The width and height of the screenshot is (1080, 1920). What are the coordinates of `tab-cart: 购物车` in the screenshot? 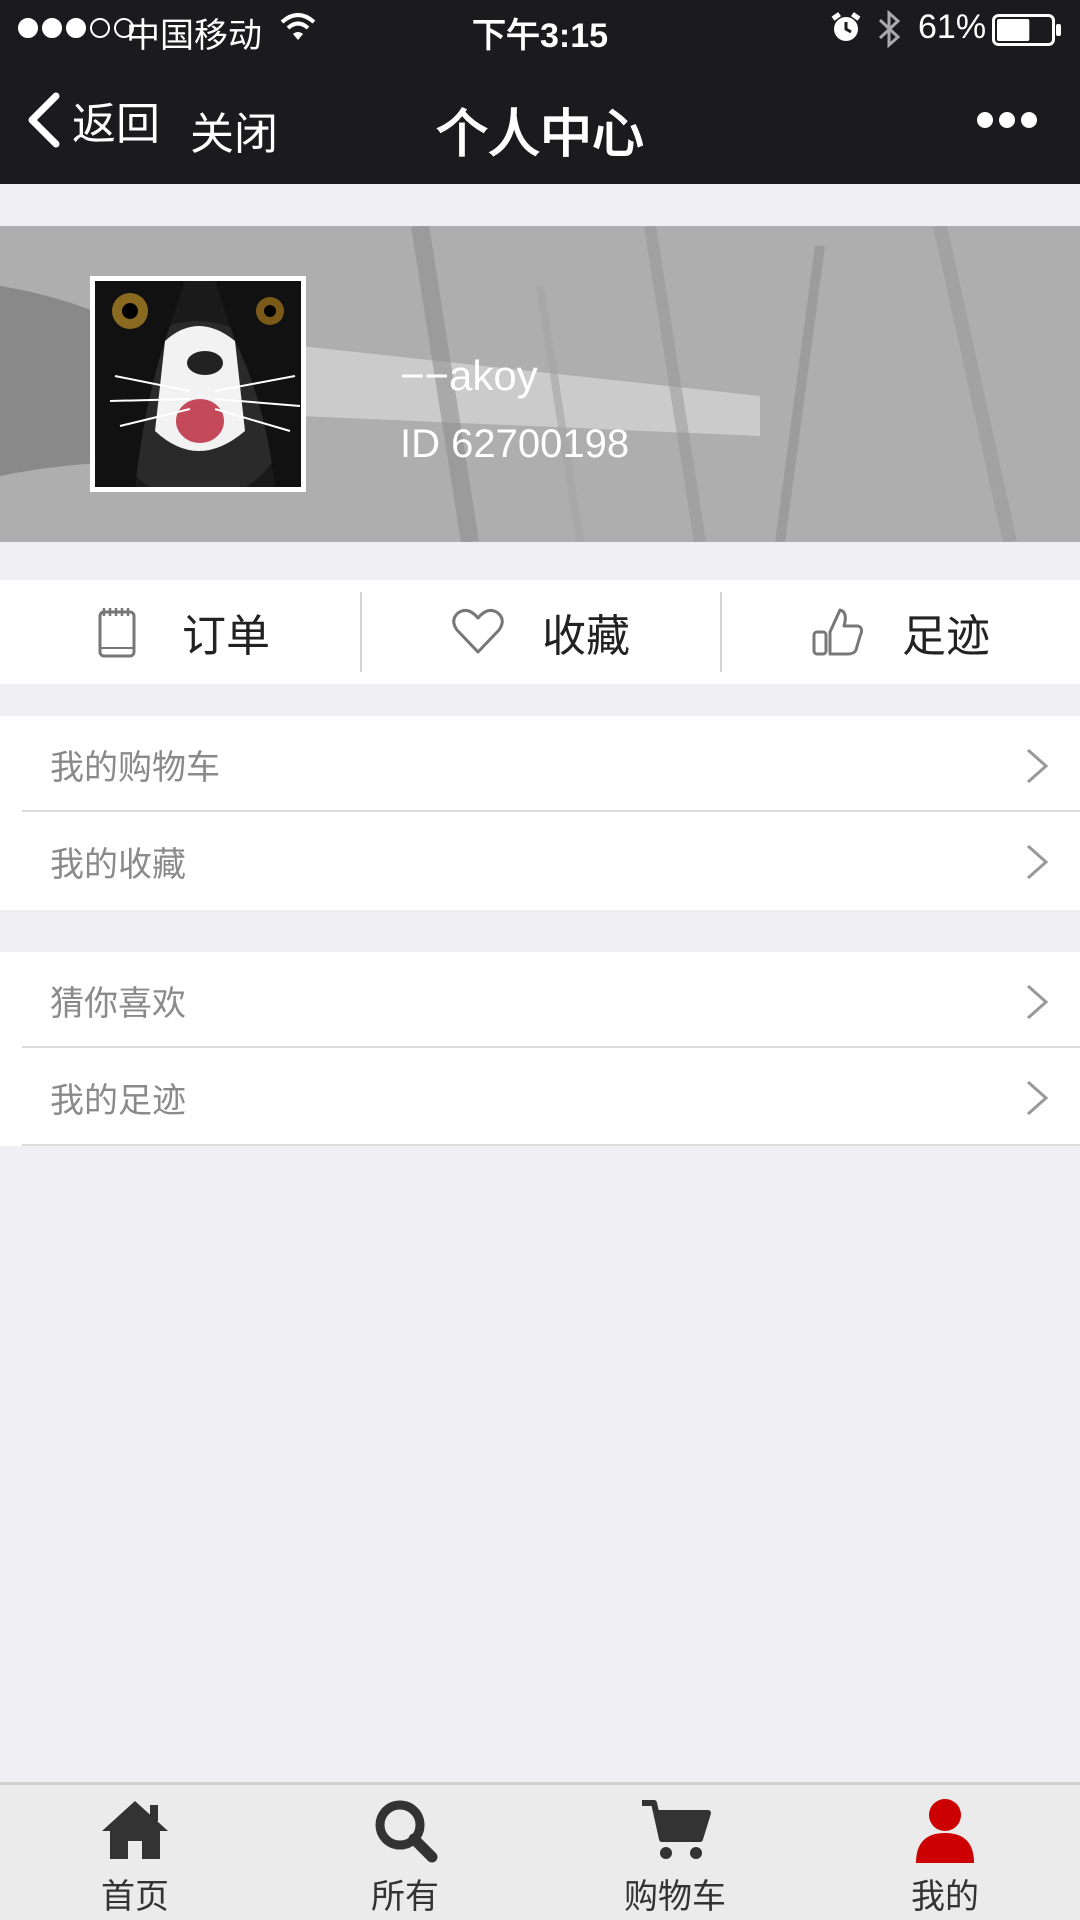 It's located at (675, 1852).